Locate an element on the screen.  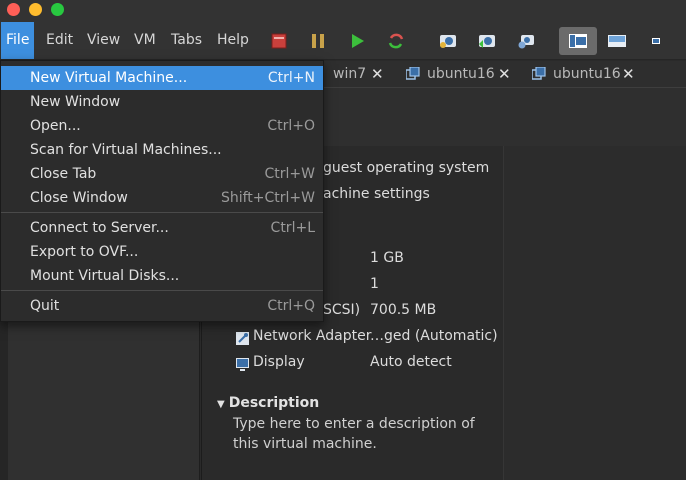
tab-win7: win7 ✕ is located at coordinates (358, 74).